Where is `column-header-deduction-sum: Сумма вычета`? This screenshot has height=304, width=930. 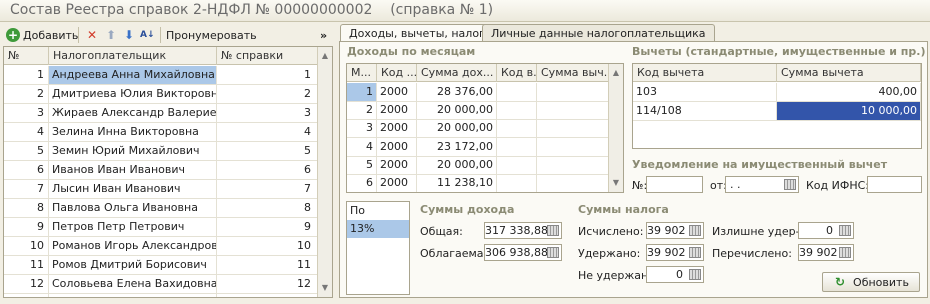 column-header-deduction-sum: Сумма вычета is located at coordinates (849, 73).